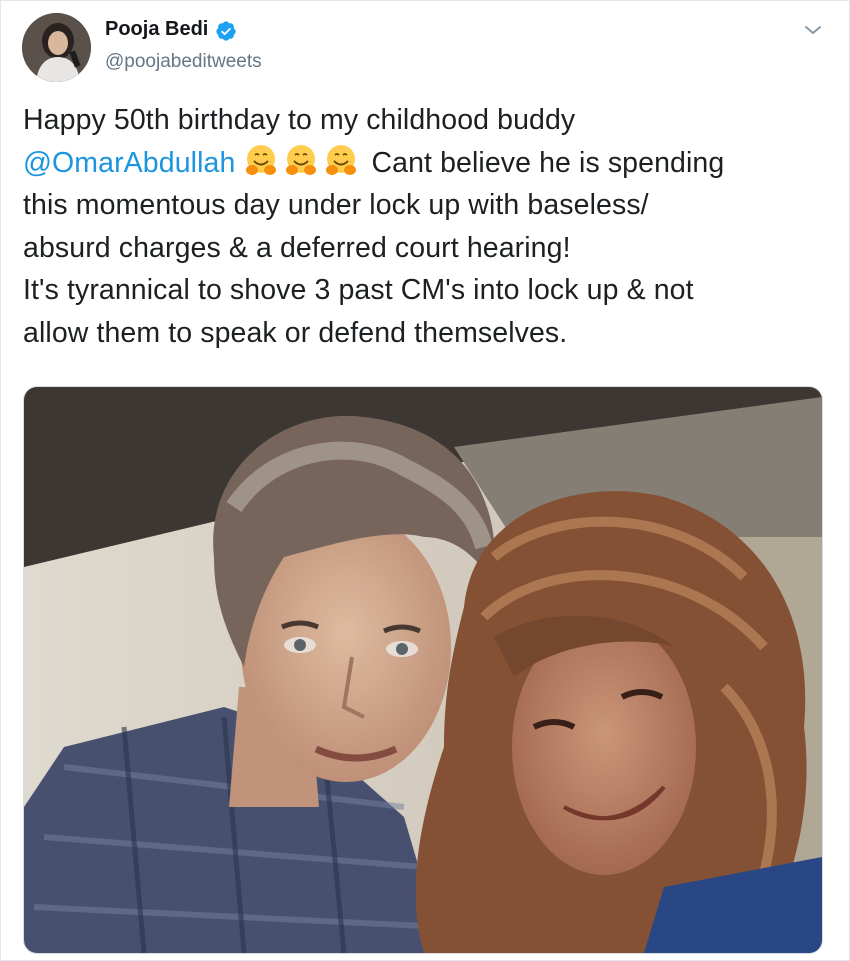 Image resolution: width=850 pixels, height=961 pixels. I want to click on tweet-line-rest: Cant believe he is spending, so click(544, 162).